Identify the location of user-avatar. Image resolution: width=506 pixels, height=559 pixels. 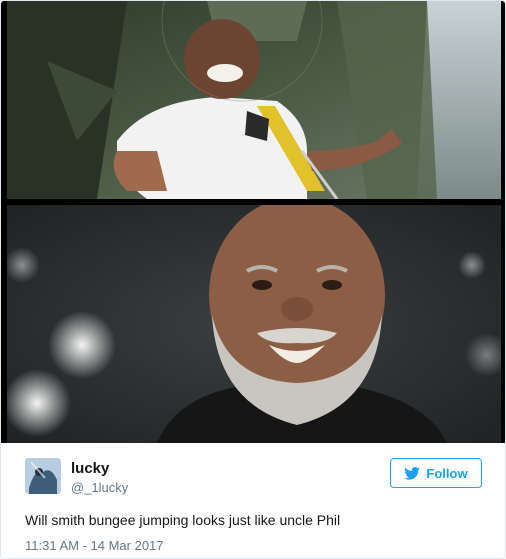
(43, 476).